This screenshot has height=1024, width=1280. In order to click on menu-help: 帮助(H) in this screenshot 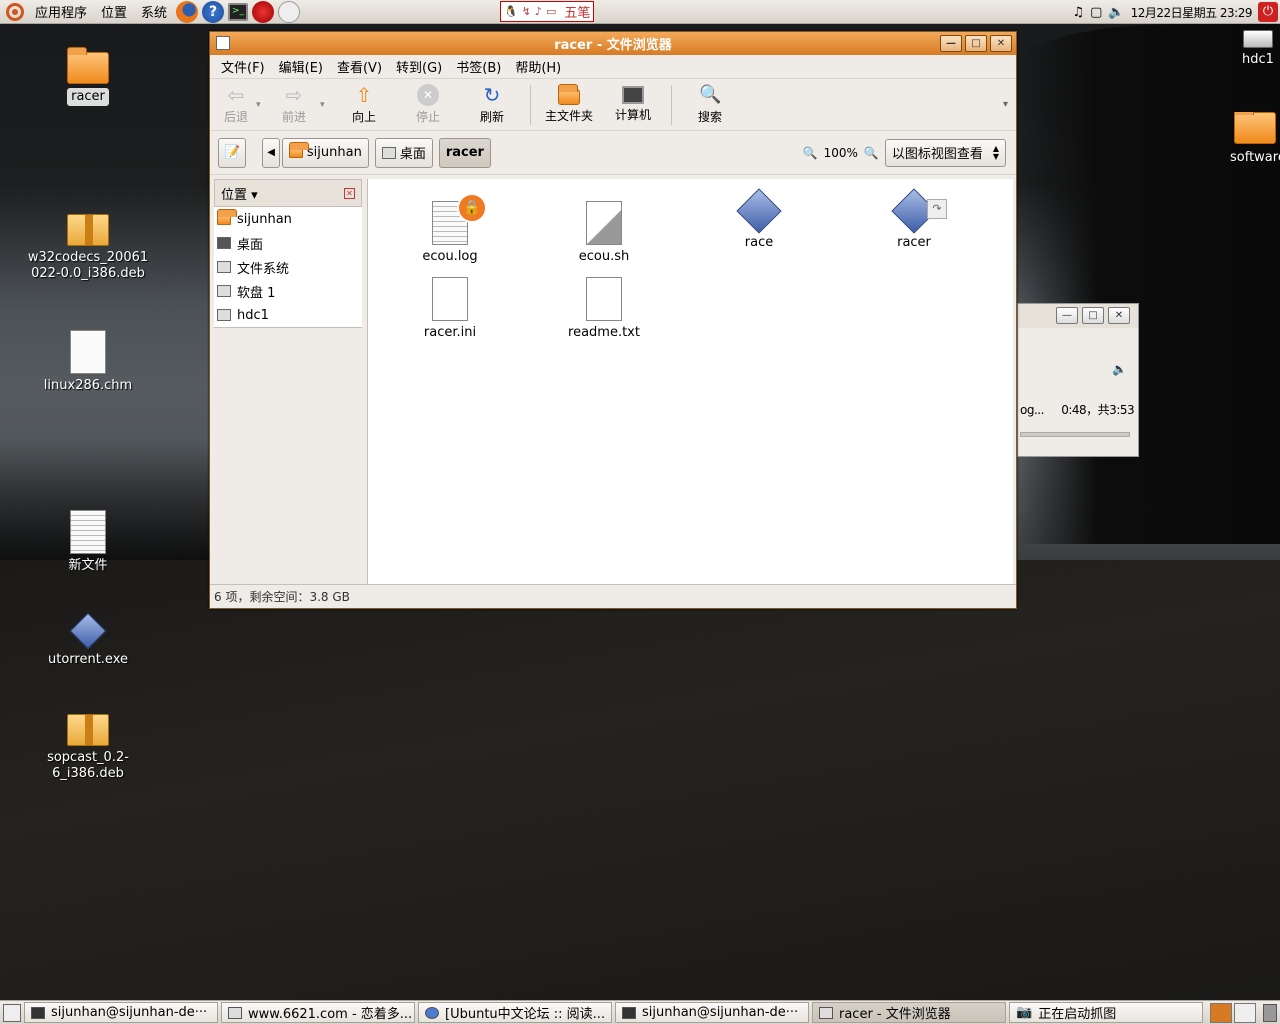, I will do `click(538, 66)`.